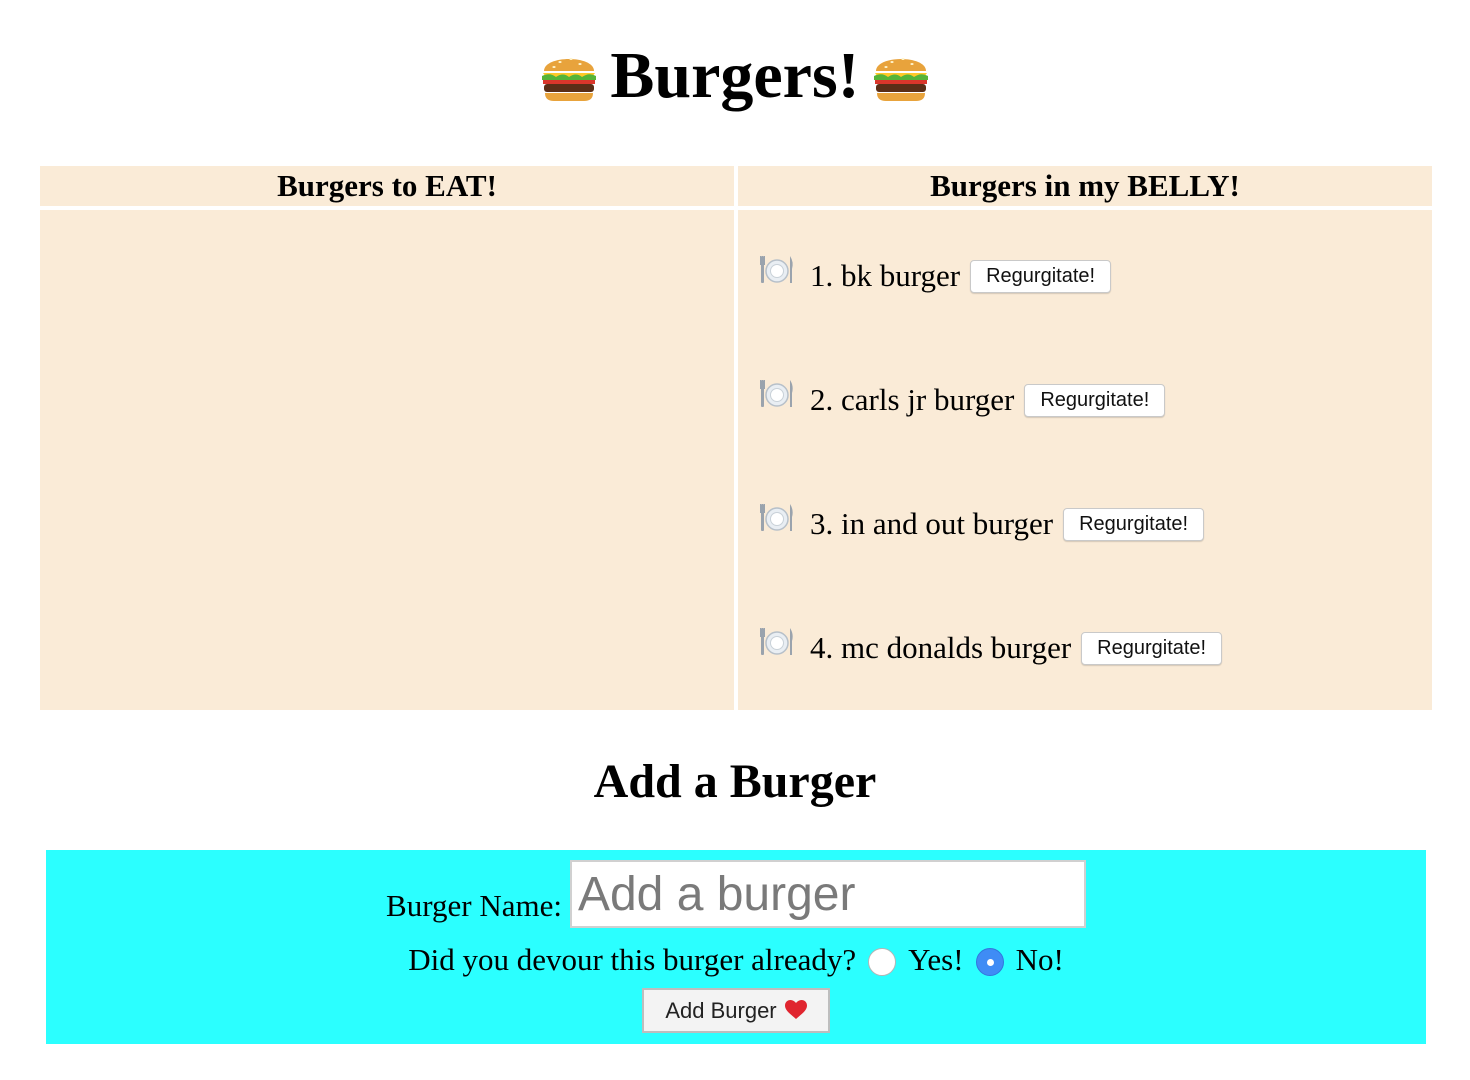 The height and width of the screenshot is (1080, 1470). What do you see at coordinates (387, 186) in the screenshot?
I see `to-eat-heading: Burgers to EAT!` at bounding box center [387, 186].